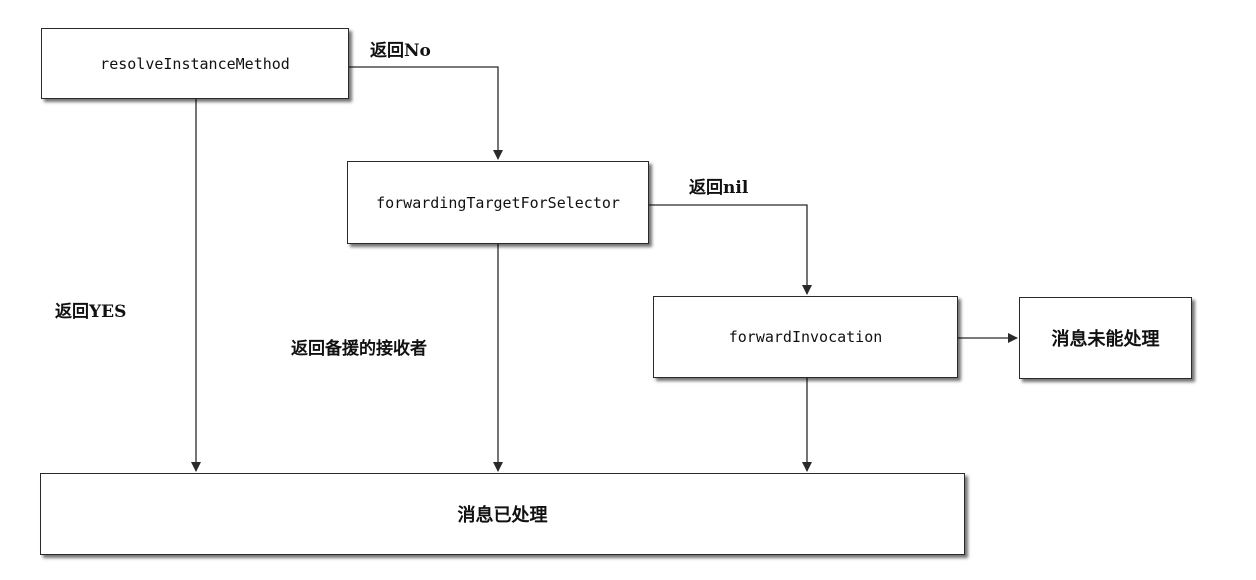 Image resolution: width=1256 pixels, height=580 pixels. I want to click on node-forwarding-target-for-selector: forwardingTargetForSelector, so click(498, 202).